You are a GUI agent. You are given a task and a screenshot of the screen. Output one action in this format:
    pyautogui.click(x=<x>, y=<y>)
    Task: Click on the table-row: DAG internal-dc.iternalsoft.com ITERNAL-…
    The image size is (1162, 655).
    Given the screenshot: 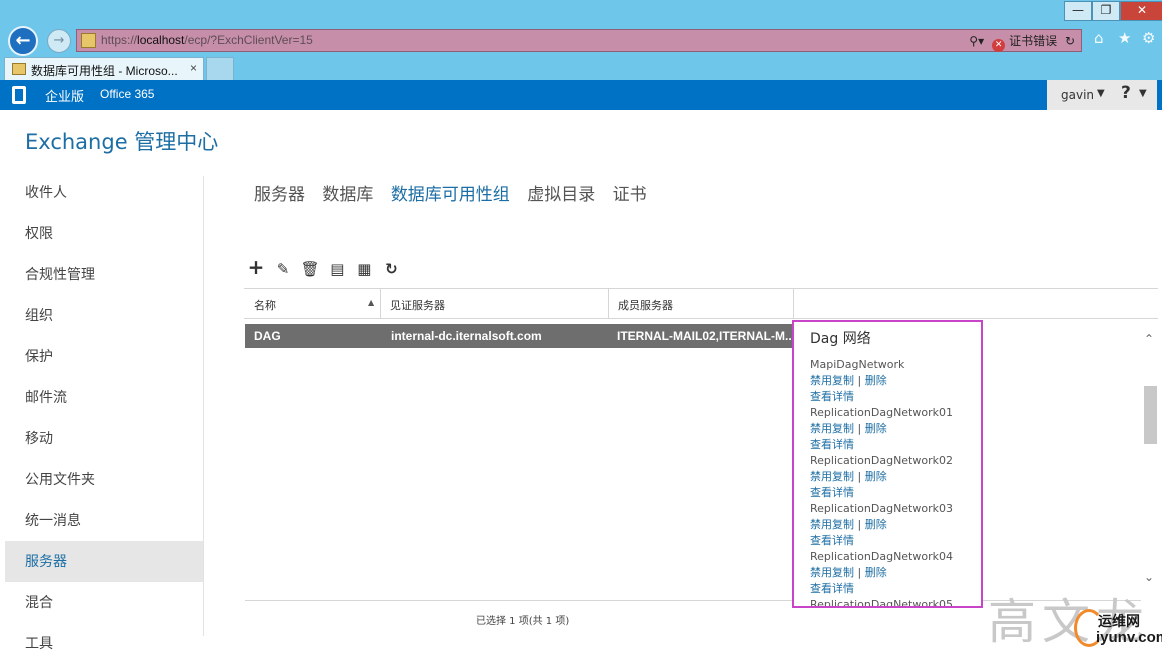 What is the action you would take?
    pyautogui.click(x=520, y=336)
    